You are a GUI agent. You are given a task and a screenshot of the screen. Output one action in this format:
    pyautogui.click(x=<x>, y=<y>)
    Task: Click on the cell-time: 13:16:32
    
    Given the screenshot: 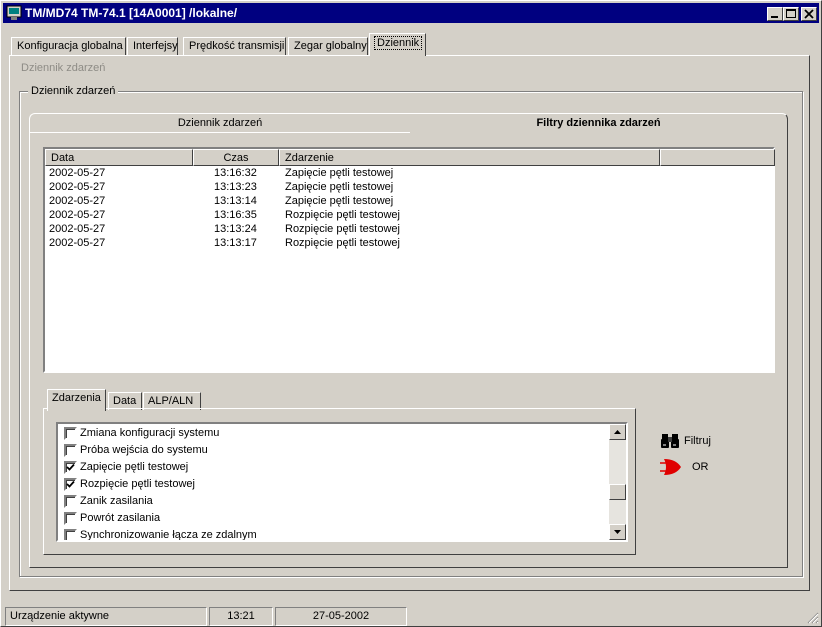 What is the action you would take?
    pyautogui.click(x=235, y=173)
    